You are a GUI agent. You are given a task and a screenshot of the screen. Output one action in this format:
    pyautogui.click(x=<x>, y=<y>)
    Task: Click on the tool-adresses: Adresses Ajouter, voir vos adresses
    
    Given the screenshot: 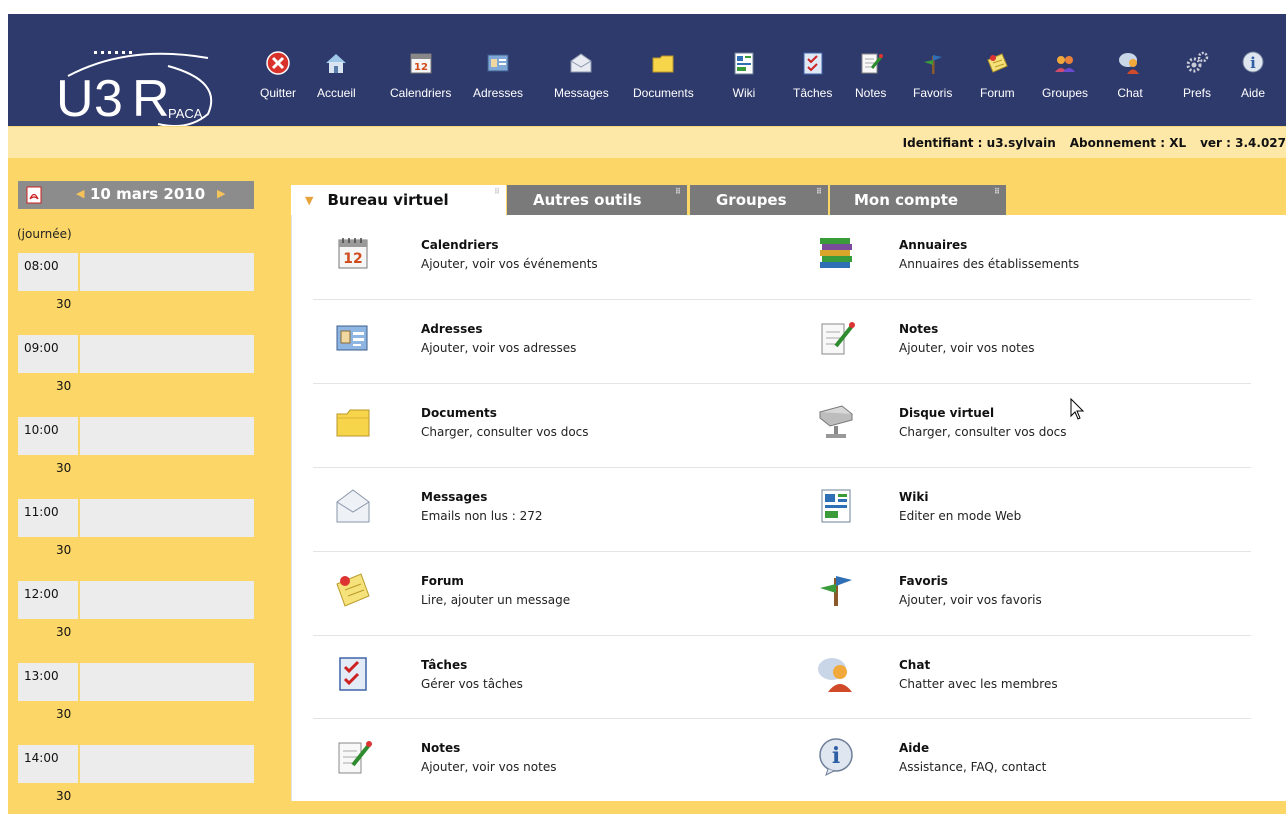 What is the action you would take?
    pyautogui.click(x=543, y=342)
    